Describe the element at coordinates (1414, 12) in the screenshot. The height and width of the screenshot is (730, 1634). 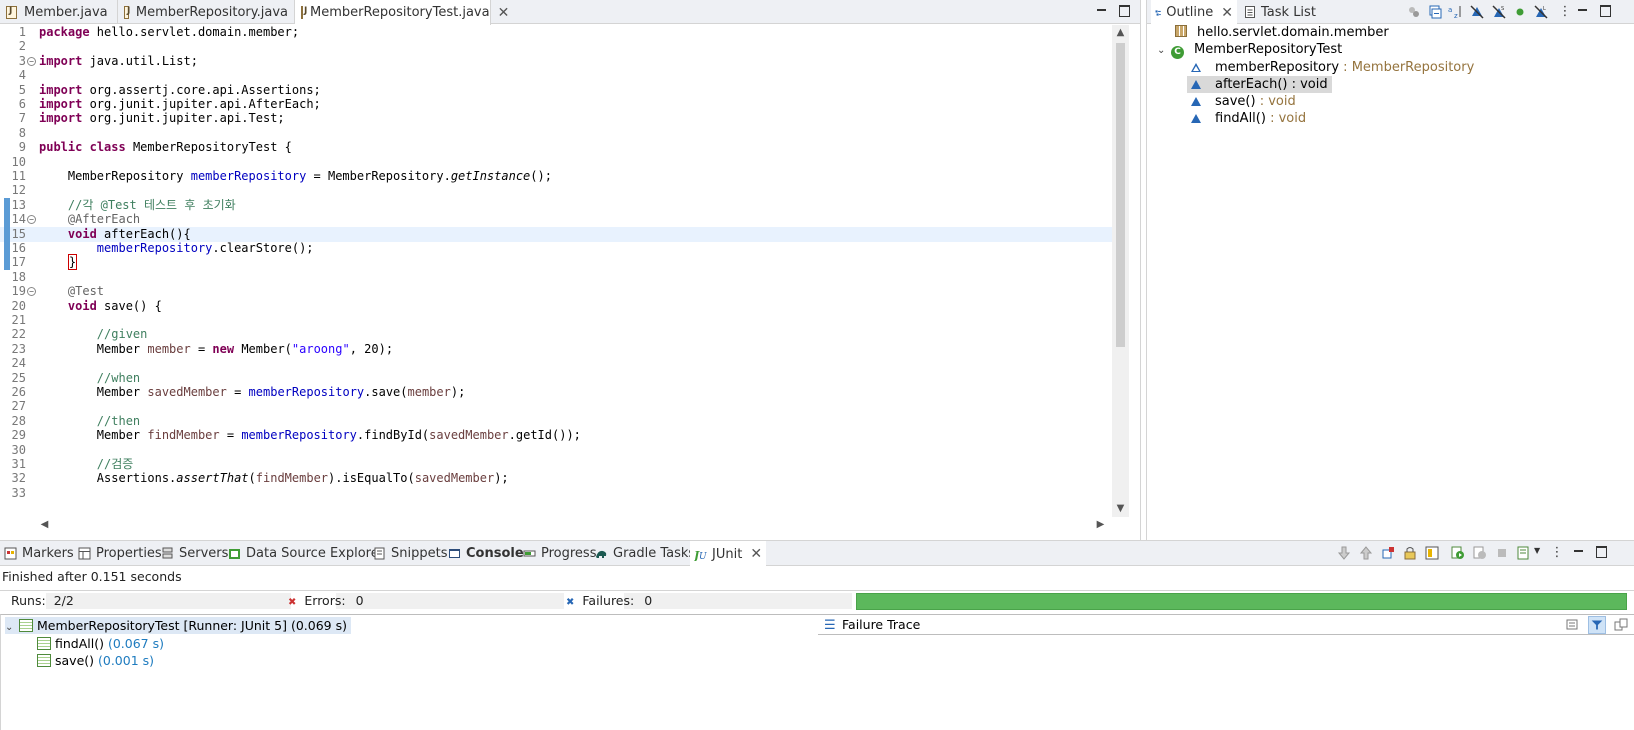
I see `focus-icon` at that location.